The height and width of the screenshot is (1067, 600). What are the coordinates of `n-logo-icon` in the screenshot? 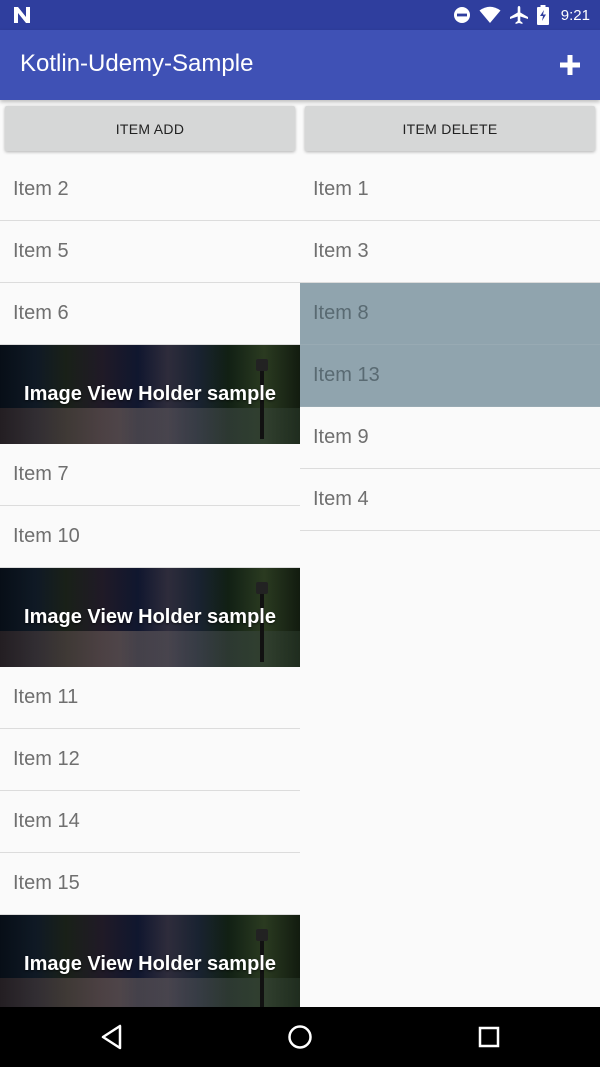 It's located at (22, 15).